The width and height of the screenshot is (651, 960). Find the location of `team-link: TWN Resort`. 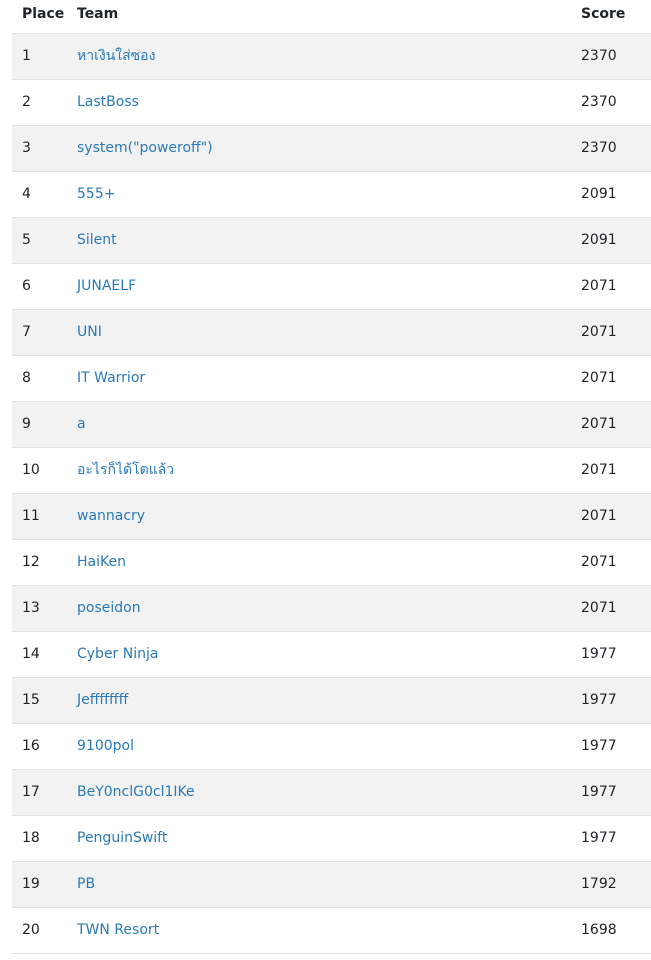

team-link: TWN Resort is located at coordinates (118, 930).